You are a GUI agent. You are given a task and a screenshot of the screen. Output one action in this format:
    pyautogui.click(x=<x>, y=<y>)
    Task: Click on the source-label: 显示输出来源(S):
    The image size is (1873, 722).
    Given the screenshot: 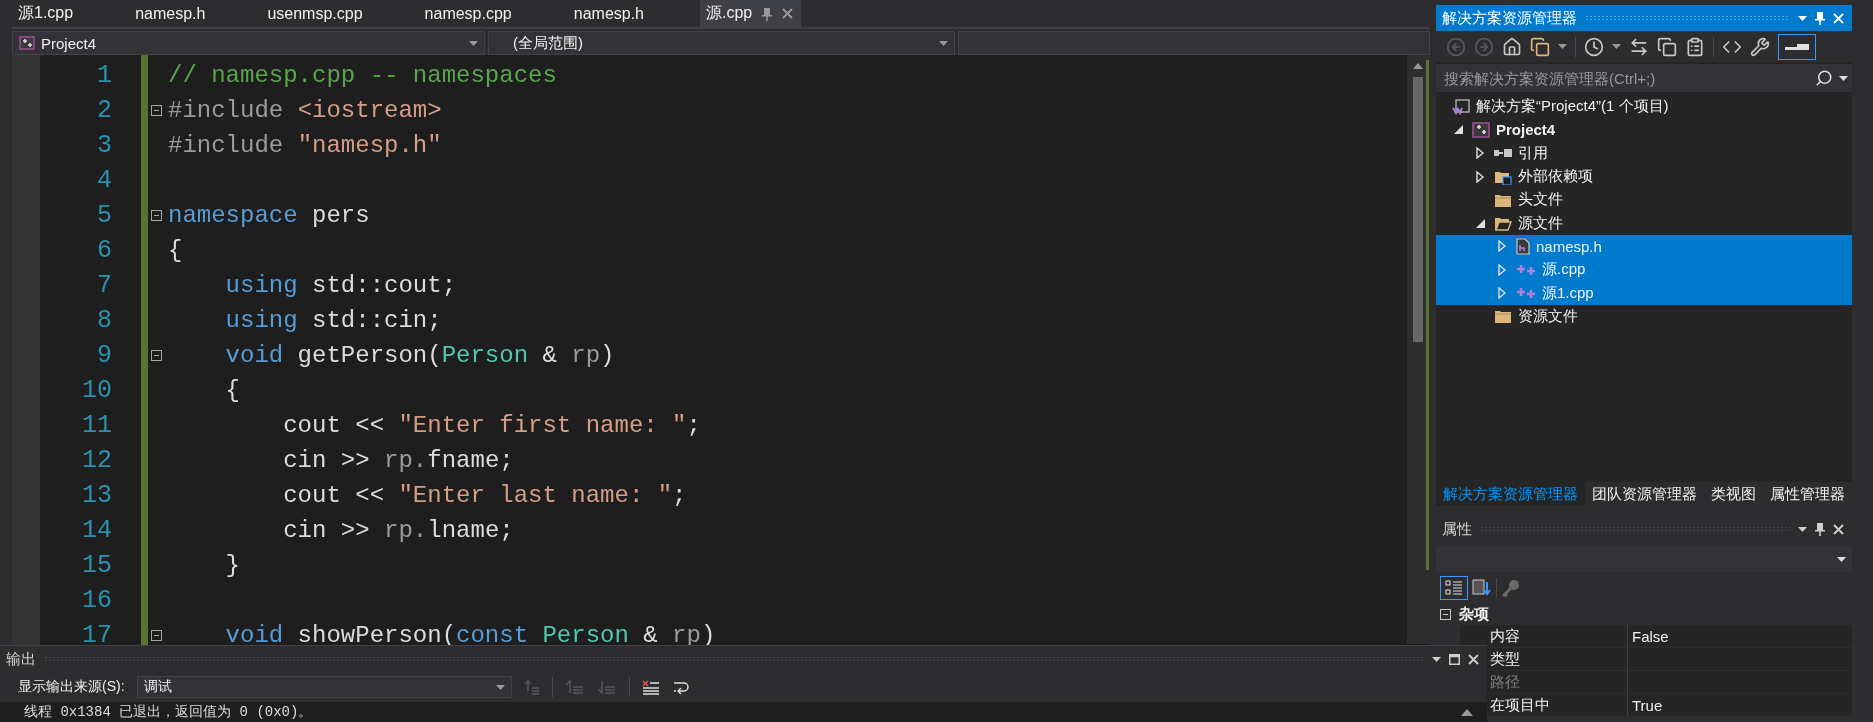 What is the action you would take?
    pyautogui.click(x=71, y=687)
    